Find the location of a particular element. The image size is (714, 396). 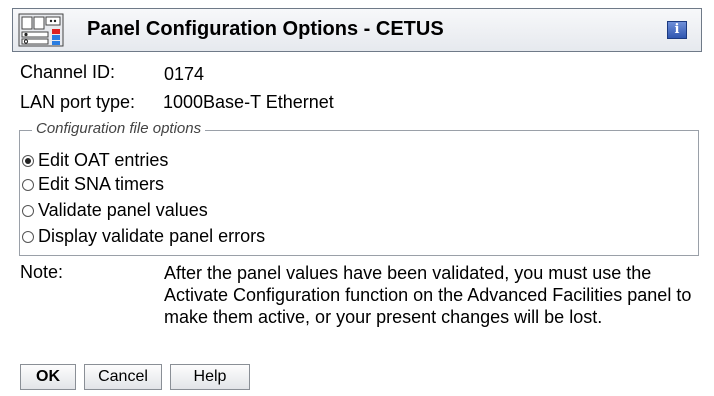

channel-id-row: Channel ID: 0174 is located at coordinates (112, 73).